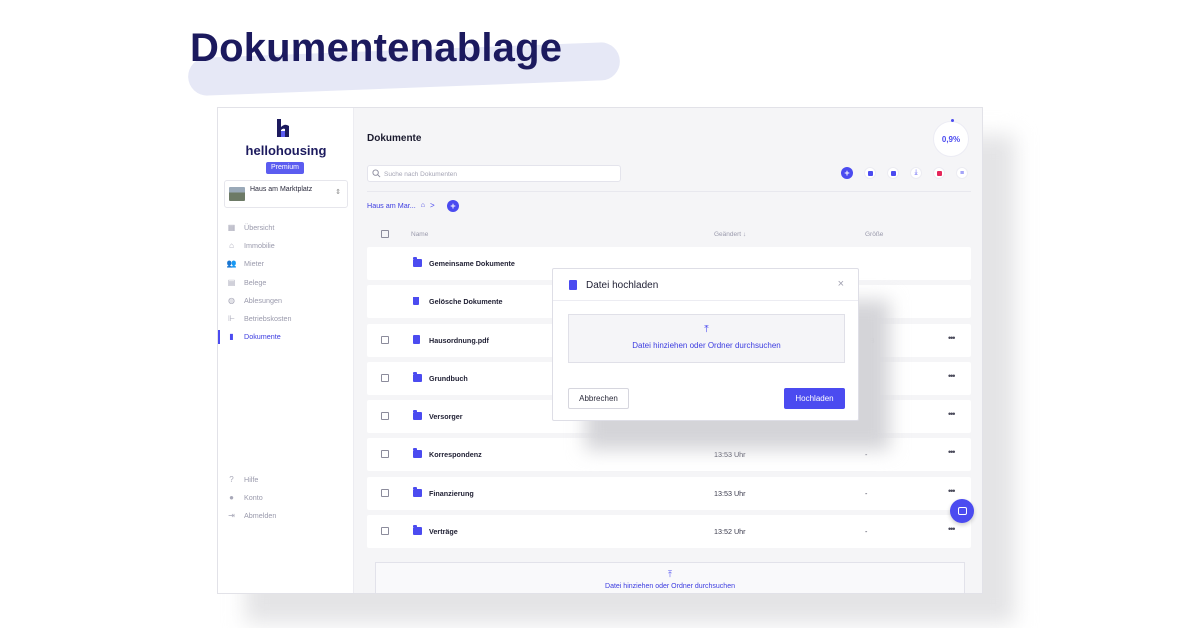  Describe the element at coordinates (669, 532) in the screenshot. I see `table-row: Verträge 13:52 Uhr - •••` at that location.